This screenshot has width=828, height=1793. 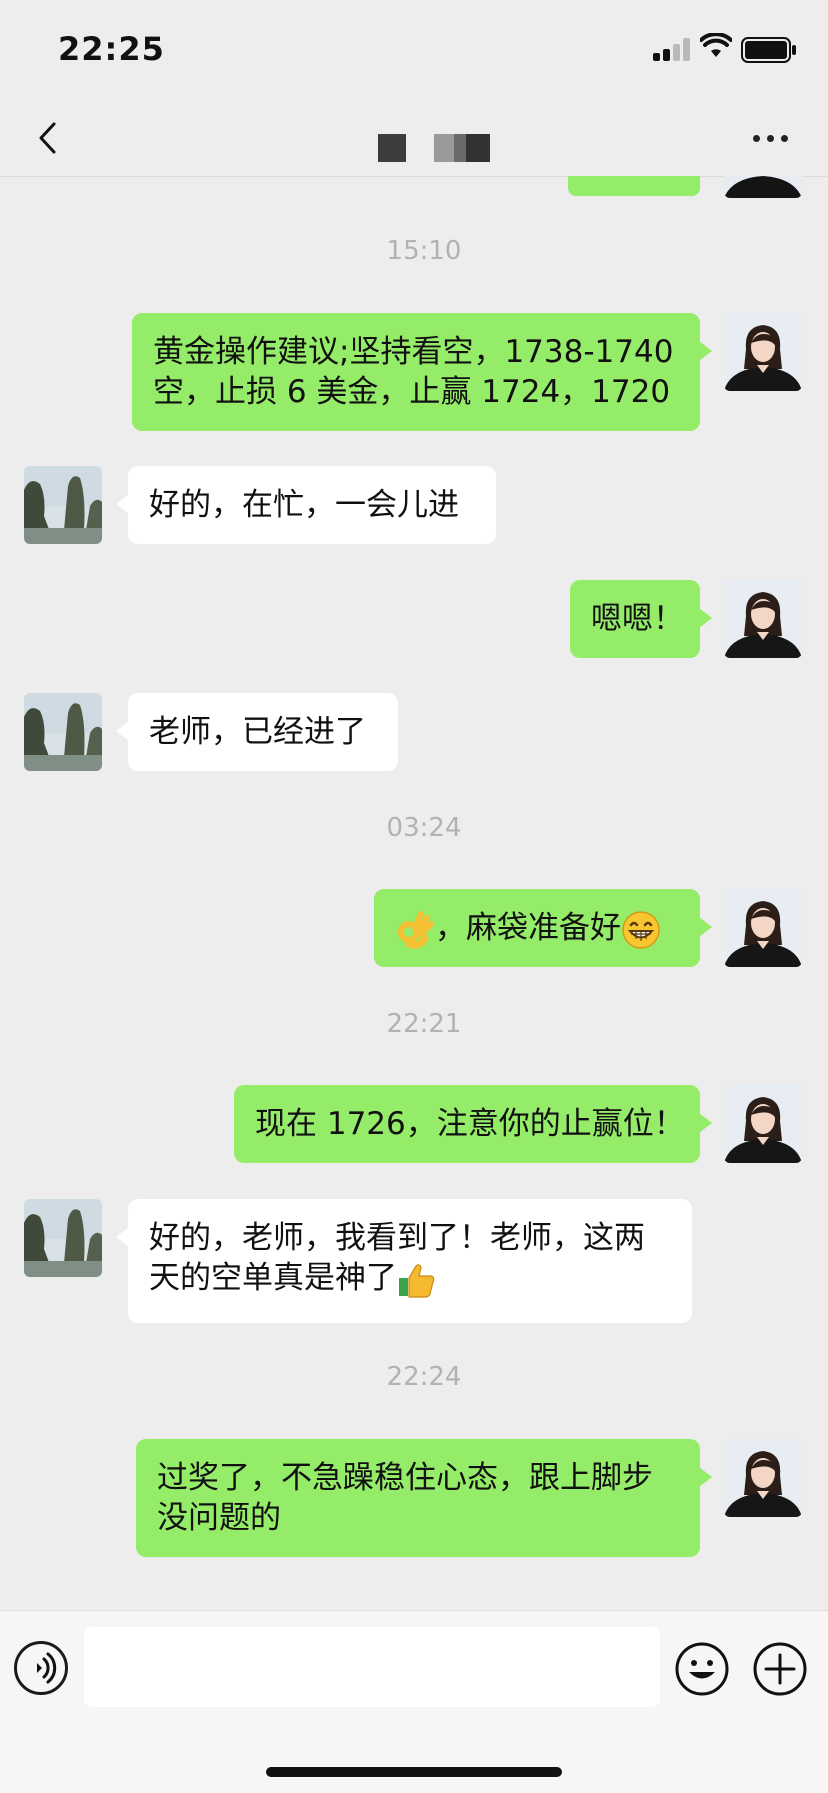 I want to click on status-time: 22:25, so click(x=111, y=49).